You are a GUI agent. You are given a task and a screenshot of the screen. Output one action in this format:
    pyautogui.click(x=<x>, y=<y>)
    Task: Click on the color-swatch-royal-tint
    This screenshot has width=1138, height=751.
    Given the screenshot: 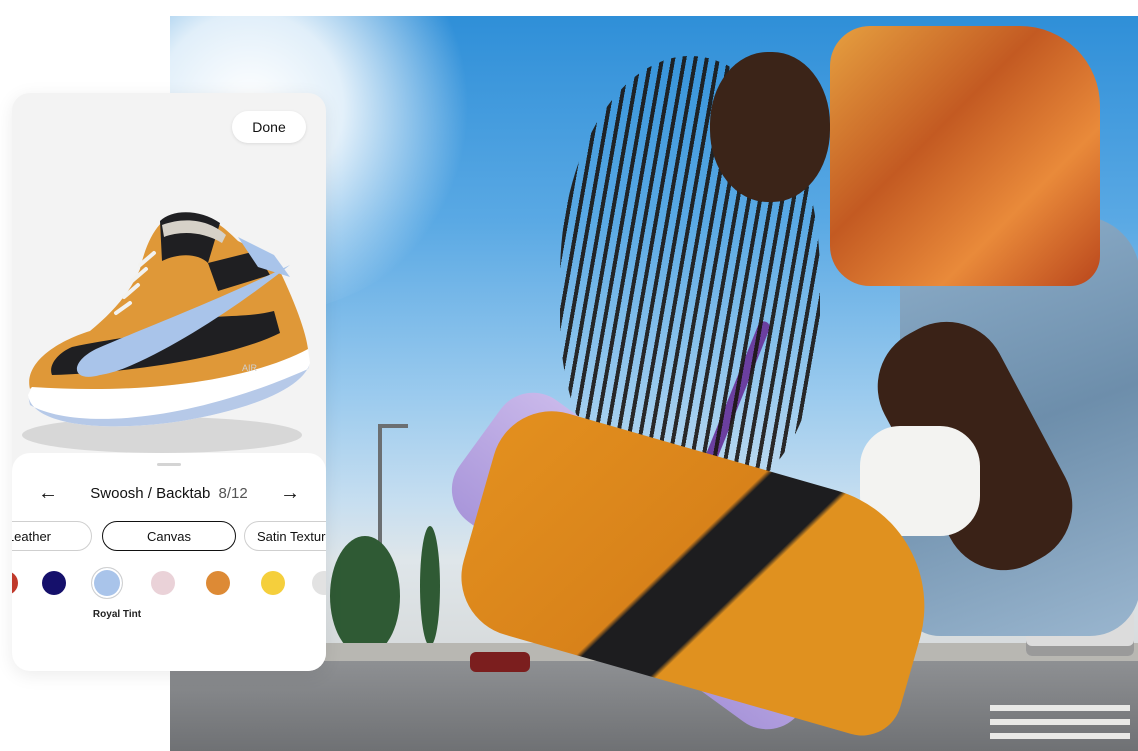 What is the action you would take?
    pyautogui.click(x=107, y=583)
    